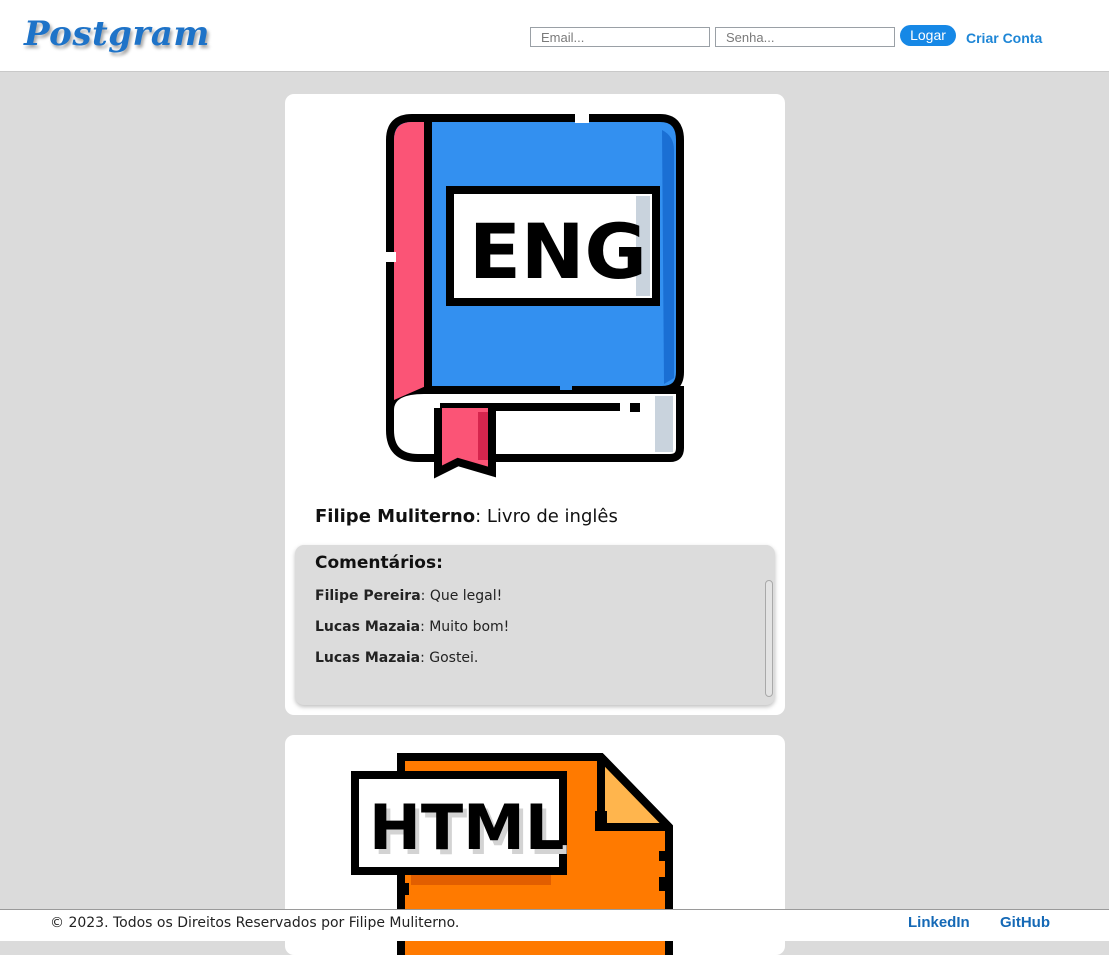 Image resolution: width=1109 pixels, height=955 pixels. I want to click on comment-item: Filipe Pereira: Que legal!, so click(408, 596).